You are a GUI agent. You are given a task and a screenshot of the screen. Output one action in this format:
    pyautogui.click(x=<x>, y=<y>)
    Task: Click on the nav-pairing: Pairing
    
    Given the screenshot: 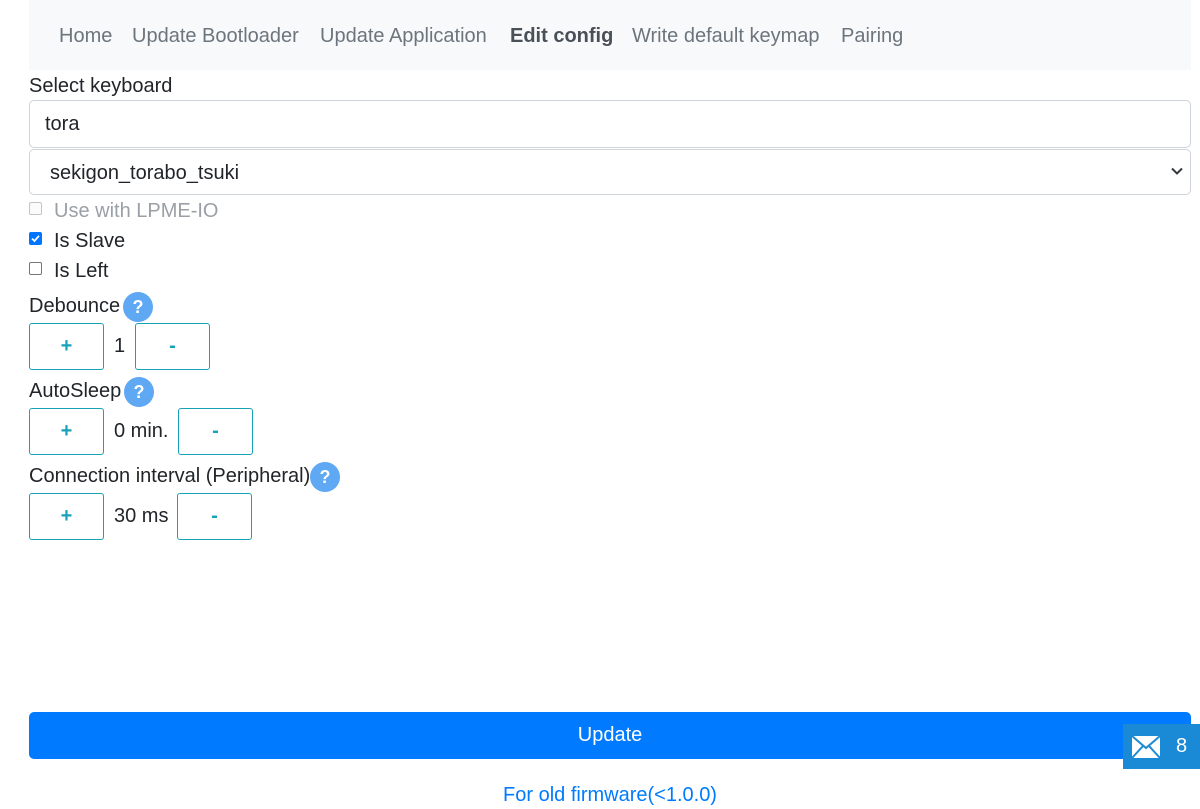 What is the action you would take?
    pyautogui.click(x=872, y=36)
    